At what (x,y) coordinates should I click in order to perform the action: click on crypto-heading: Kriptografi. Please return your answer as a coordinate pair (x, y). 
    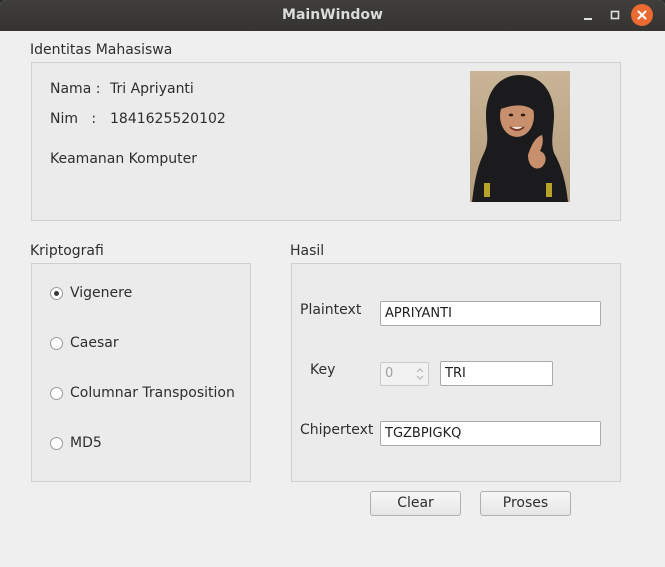
    Looking at the image, I should click on (67, 251).